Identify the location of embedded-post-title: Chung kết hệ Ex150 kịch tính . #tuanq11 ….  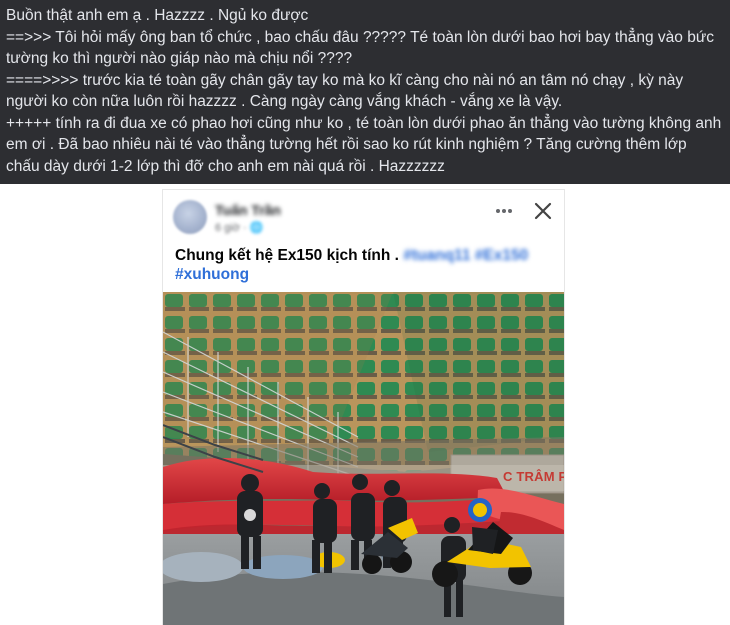
(365, 255).